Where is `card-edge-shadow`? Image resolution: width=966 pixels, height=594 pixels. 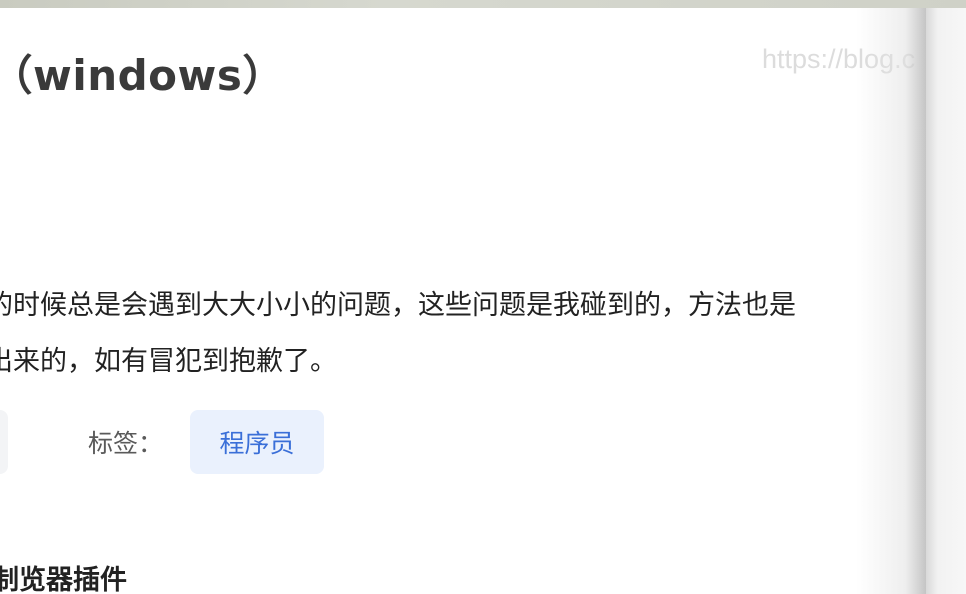
card-edge-shadow is located at coordinates (891, 301).